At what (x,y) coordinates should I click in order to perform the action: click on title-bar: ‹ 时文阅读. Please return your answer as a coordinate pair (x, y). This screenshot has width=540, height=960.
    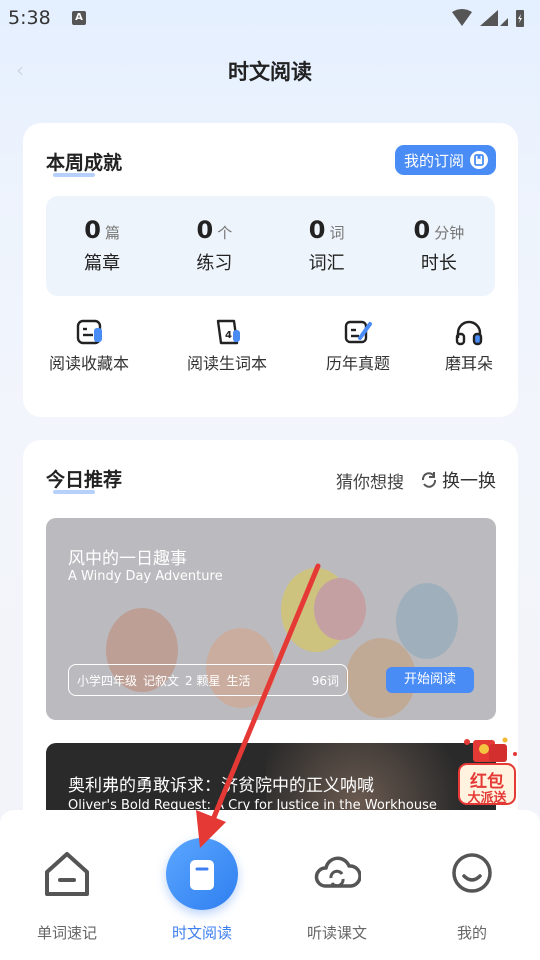
    Looking at the image, I should click on (270, 69).